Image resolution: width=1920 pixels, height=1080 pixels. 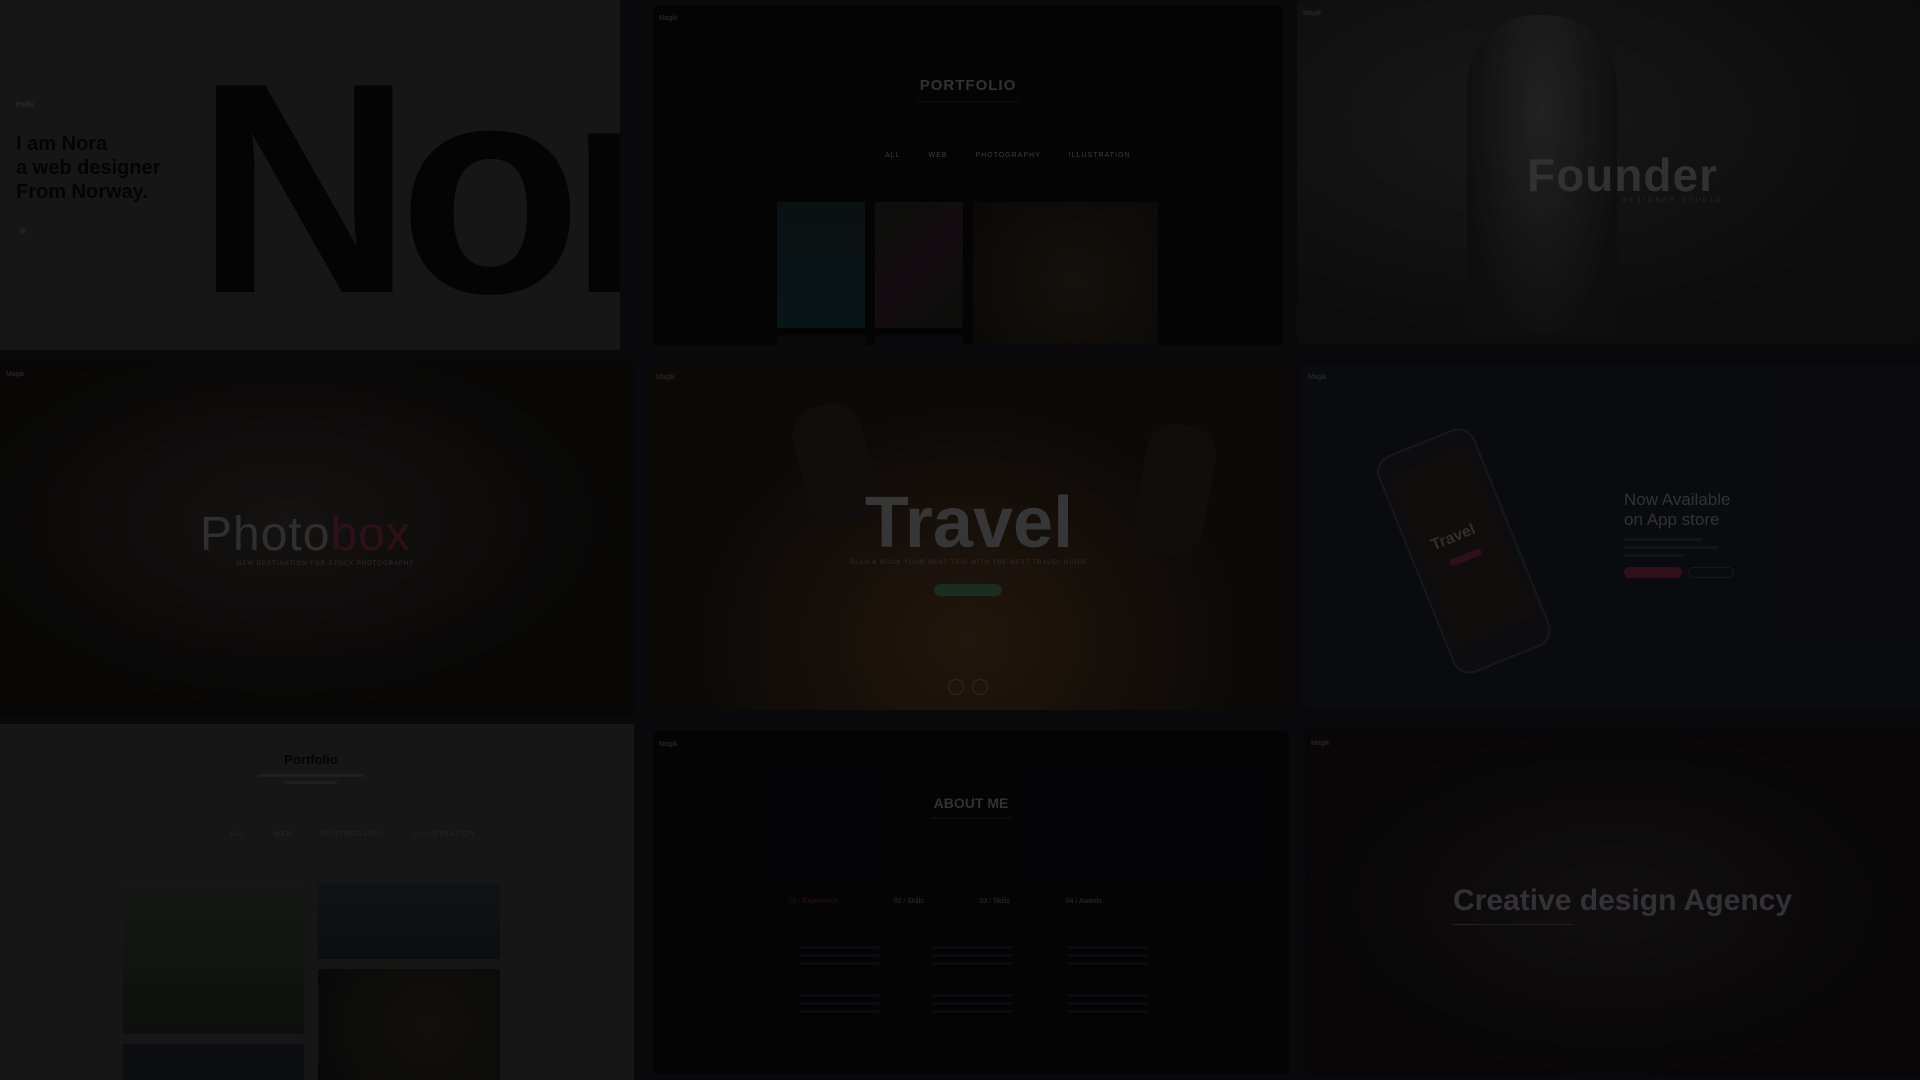 I want to click on travel-brand: Magik, so click(x=665, y=377).